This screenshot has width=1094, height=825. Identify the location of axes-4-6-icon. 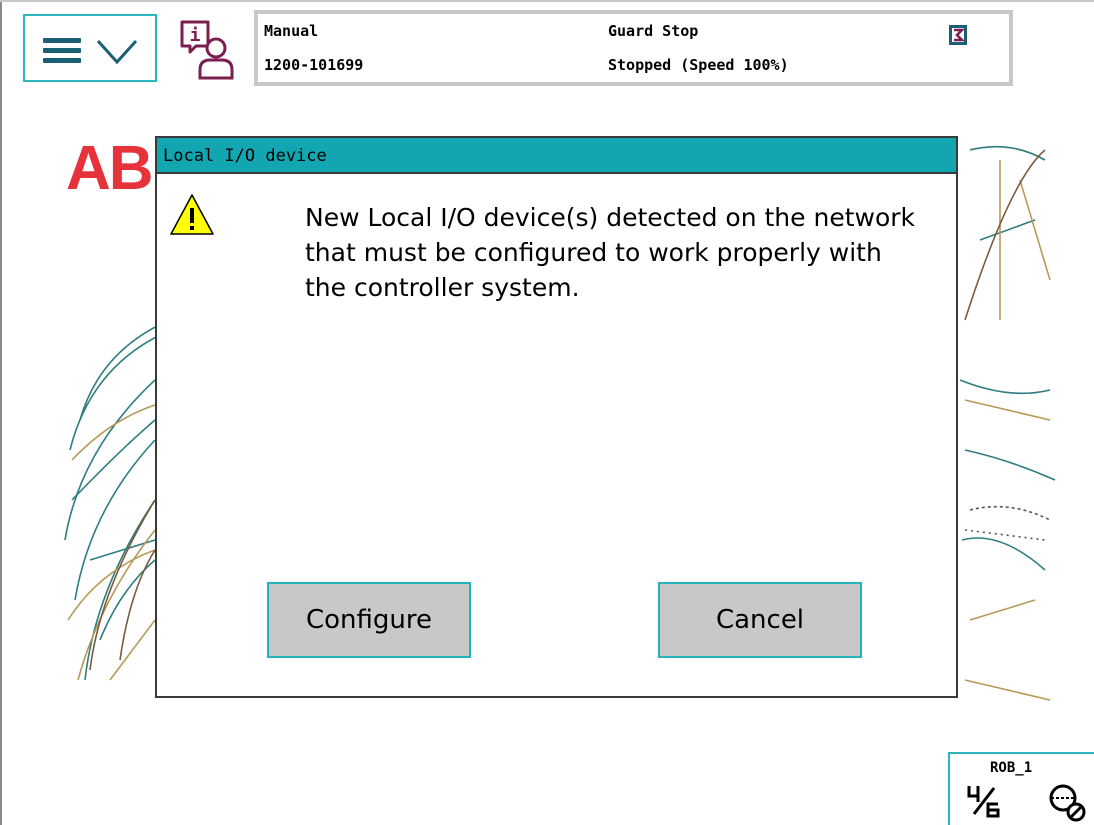
(983, 802).